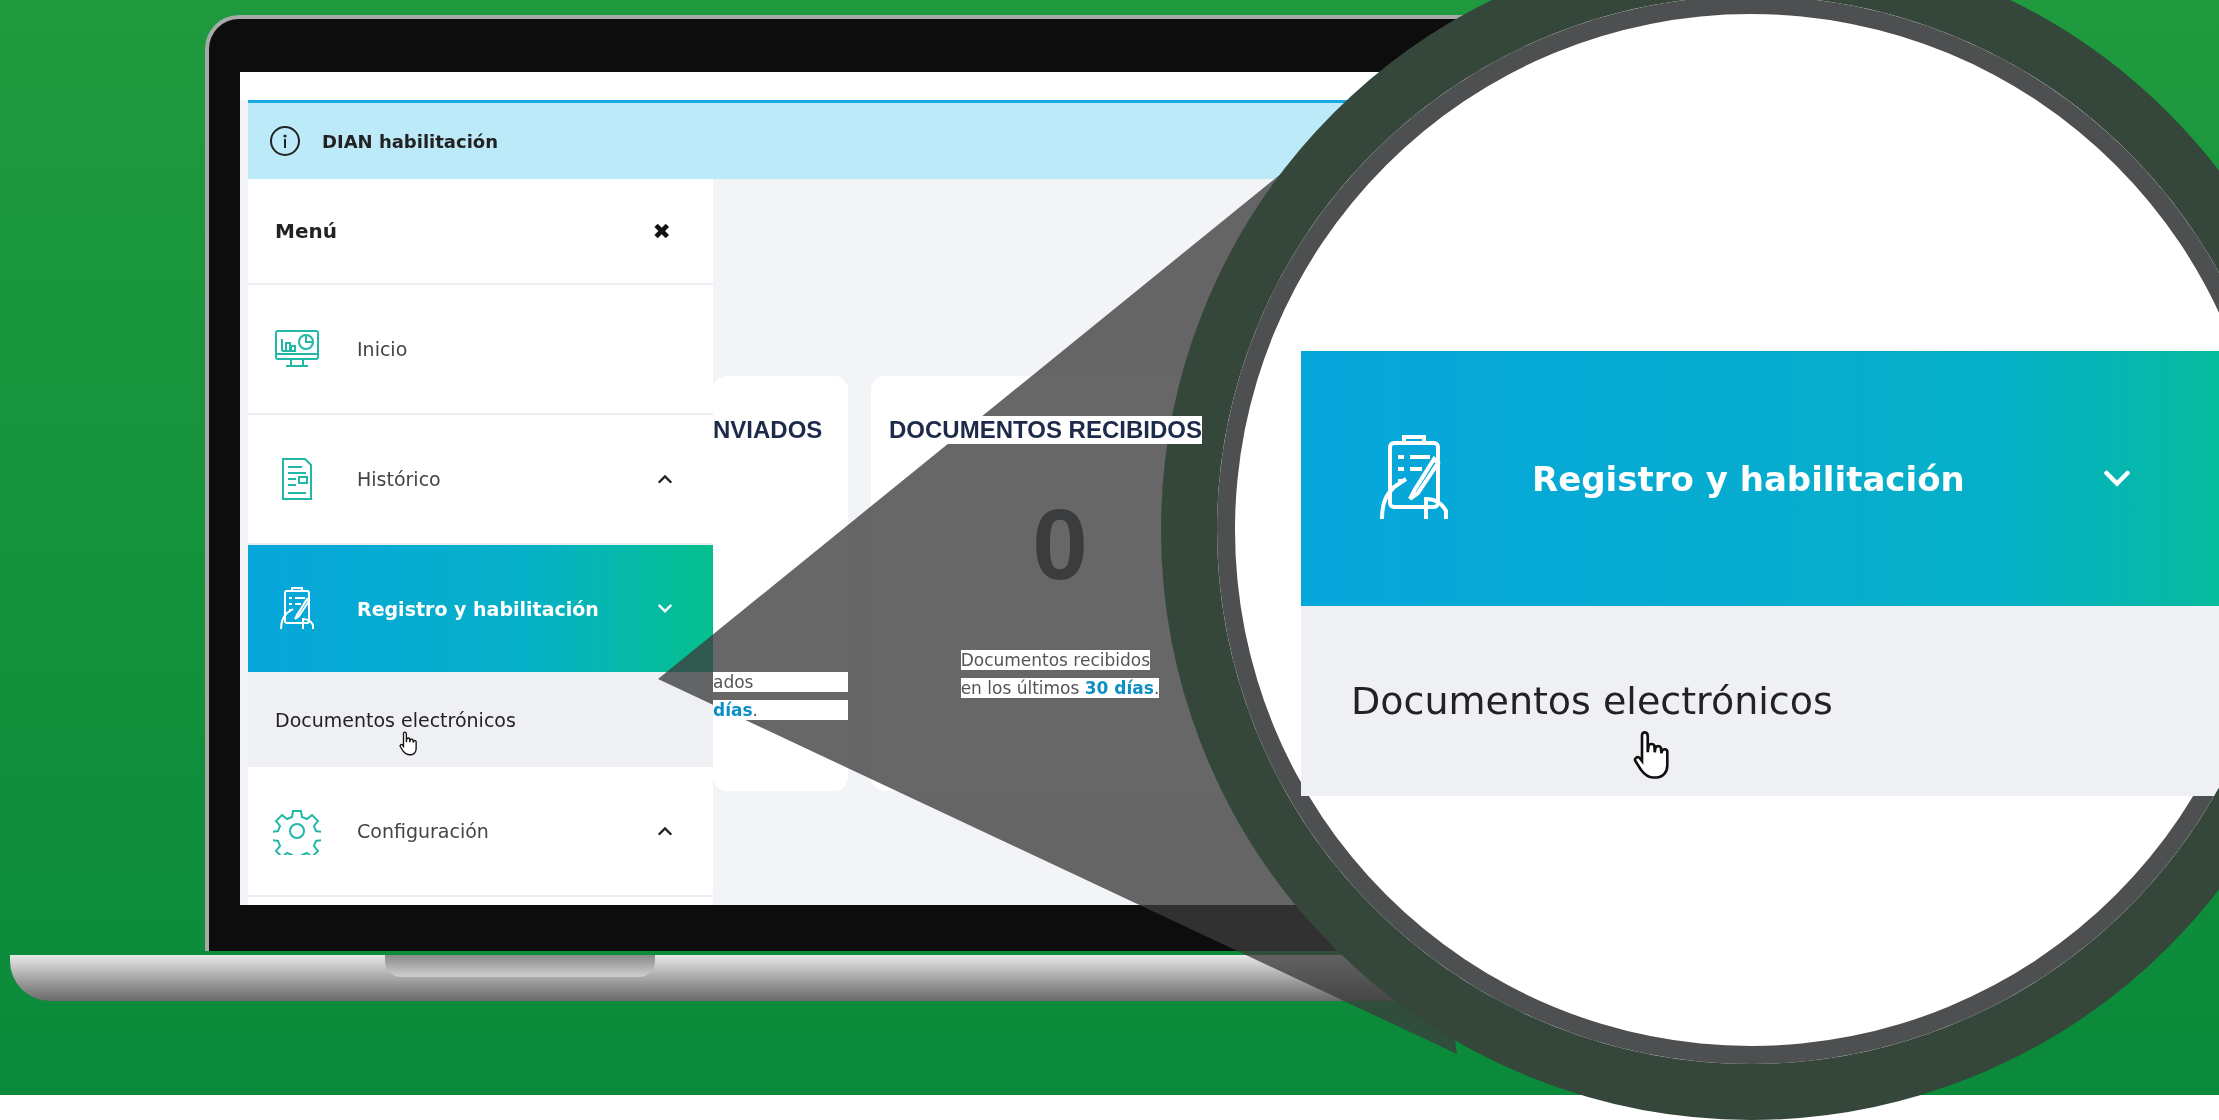  What do you see at coordinates (480, 832) in the screenshot?
I see `menu-item: Configuración` at bounding box center [480, 832].